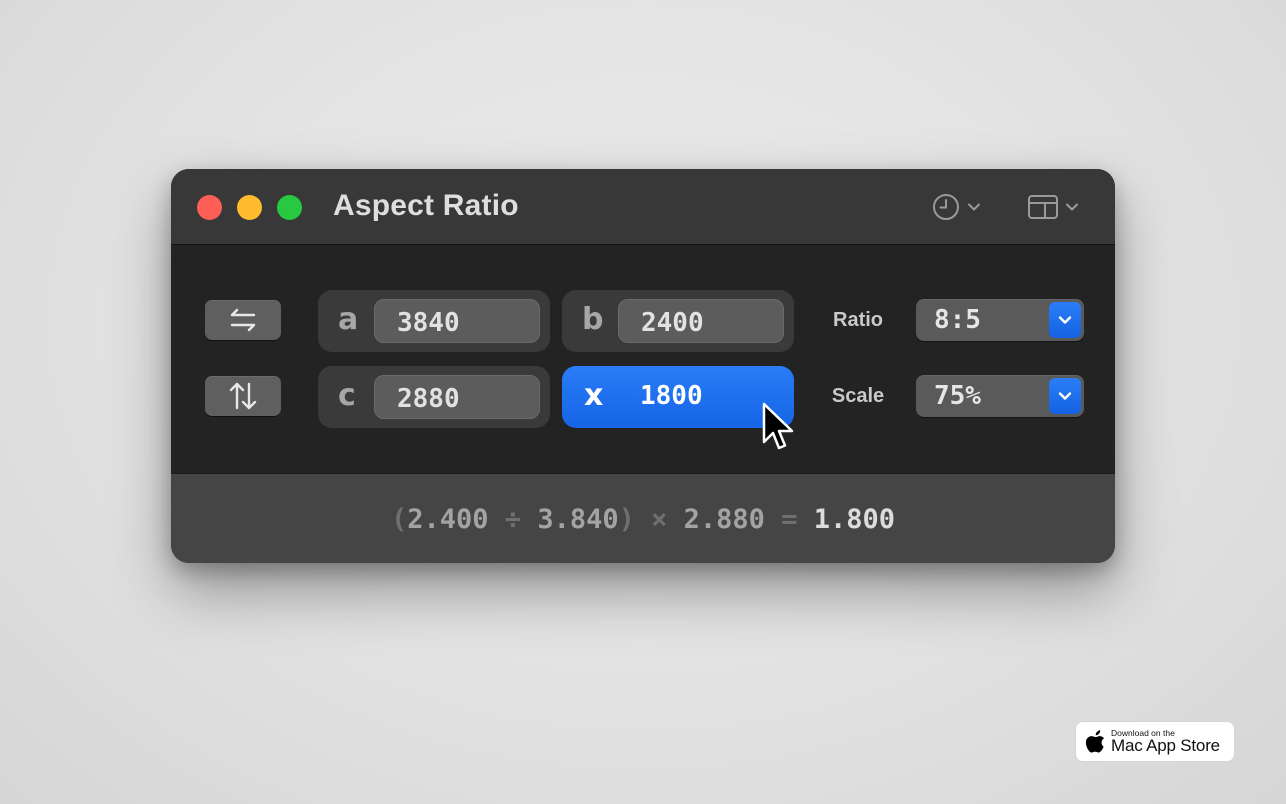 The image size is (1286, 804). I want to click on formula-b: 2.400, so click(448, 519).